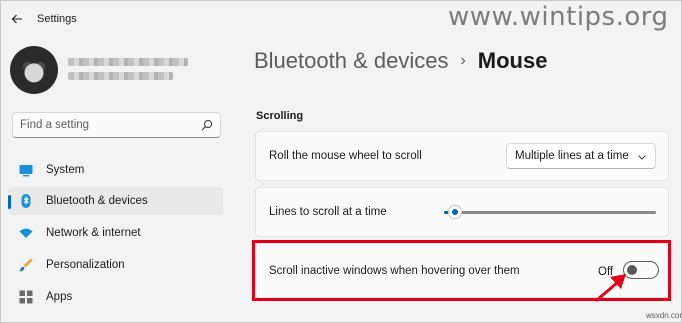 The width and height of the screenshot is (682, 323). What do you see at coordinates (207, 125) in the screenshot?
I see `search-icon` at bounding box center [207, 125].